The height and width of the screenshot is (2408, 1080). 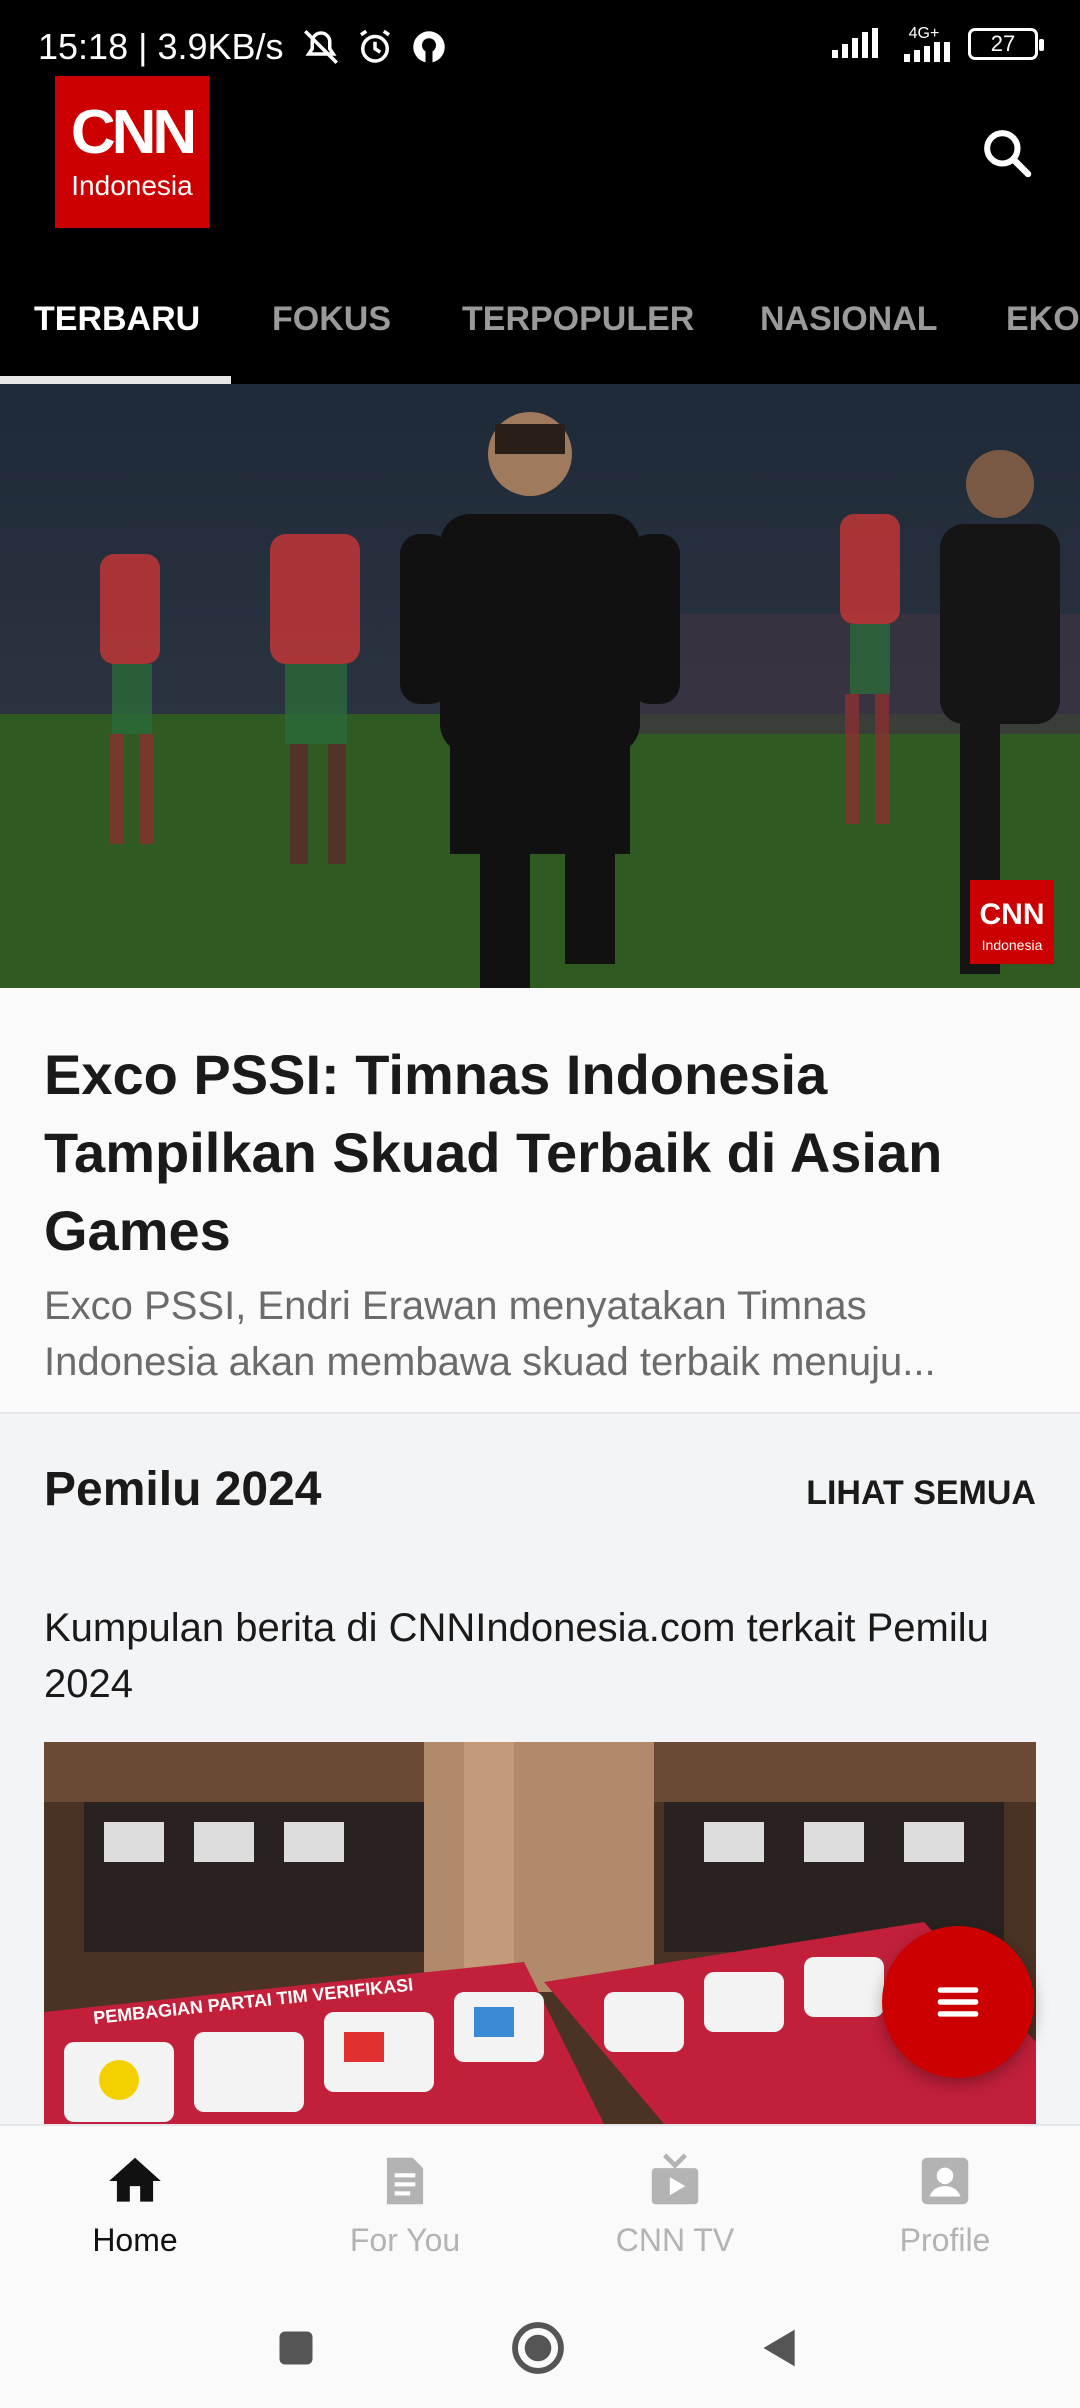 I want to click on status-right: 4G+ 27, so click(x=937, y=43).